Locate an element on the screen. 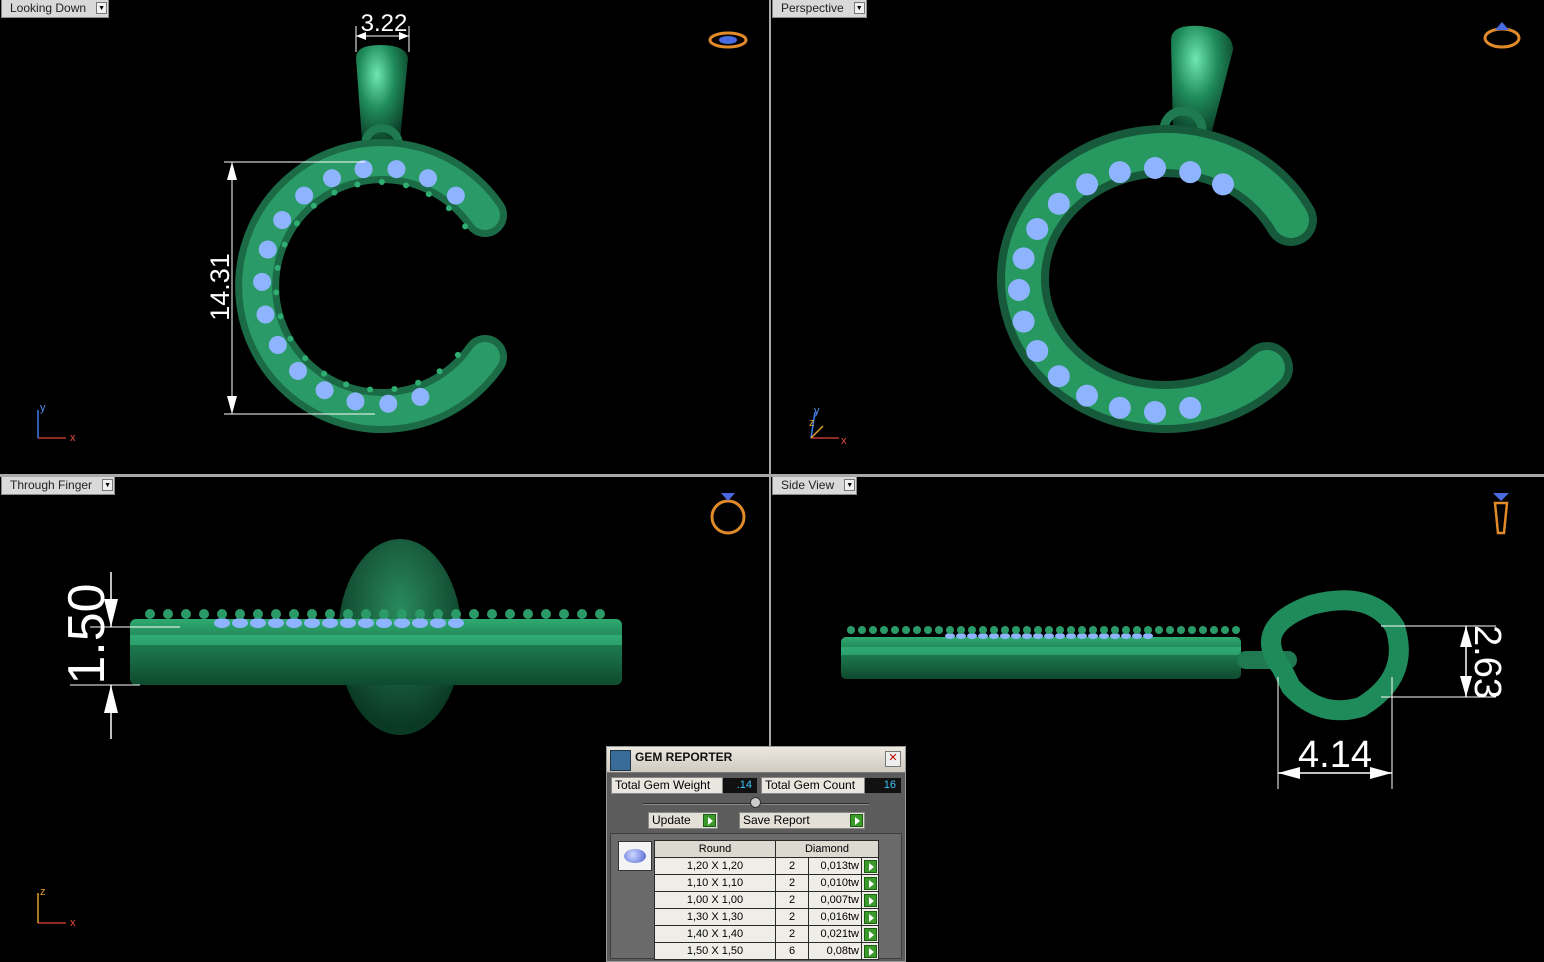  round-gem-icon is located at coordinates (635, 856).